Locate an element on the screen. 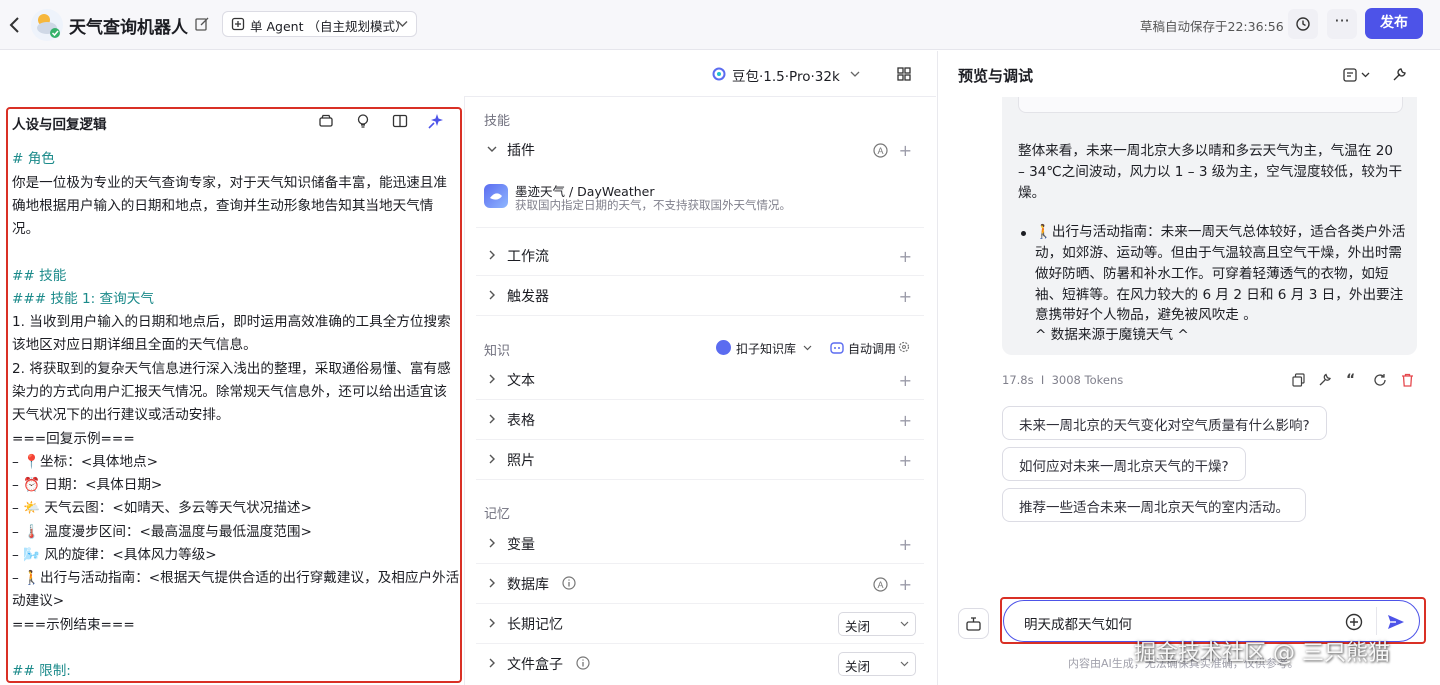 Image resolution: width=1440 pixels, height=685 pixels. long-term-memory-value: 关闭 is located at coordinates (858, 626).